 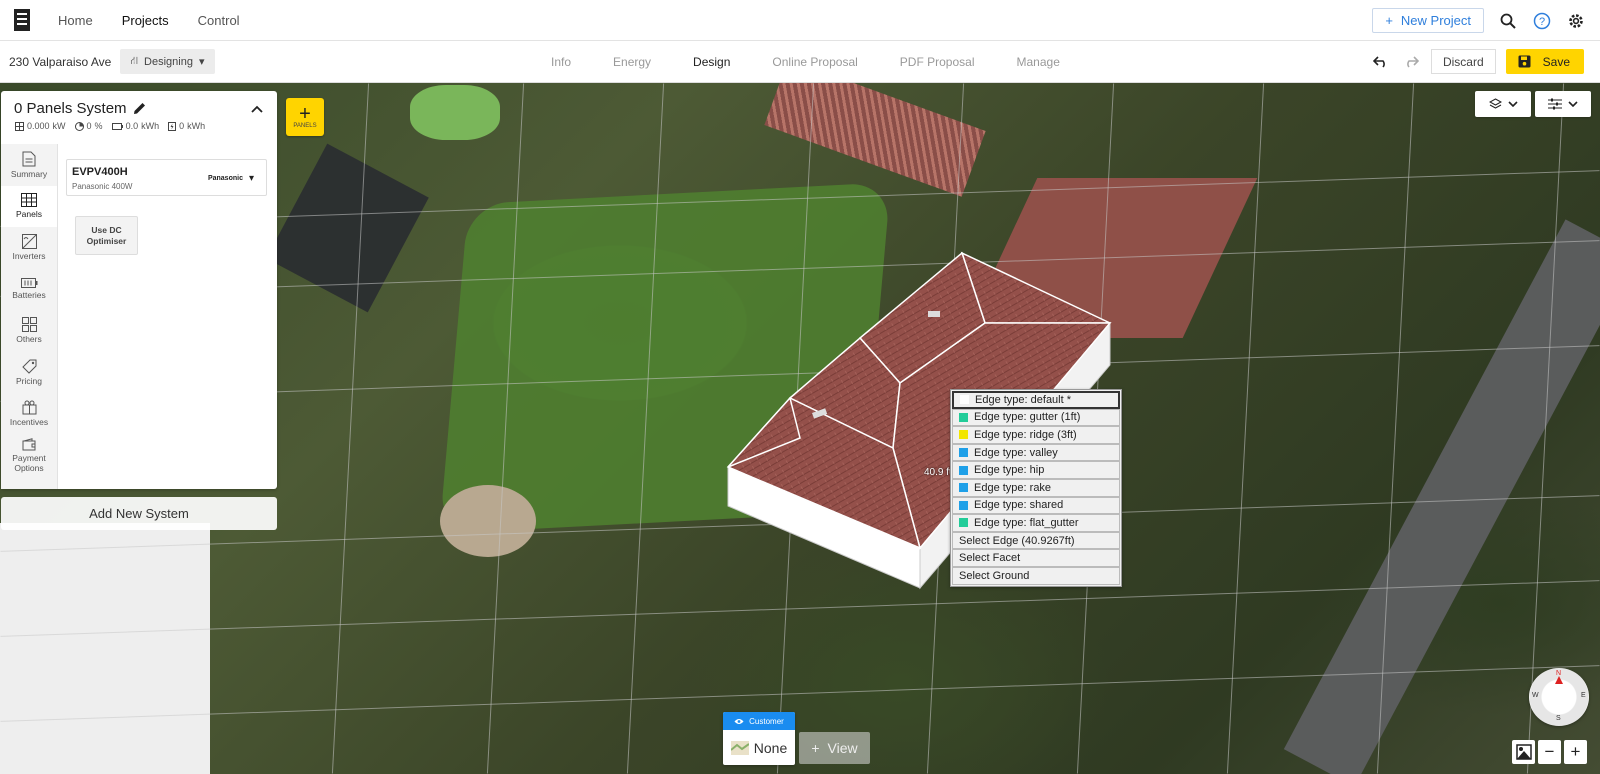 What do you see at coordinates (1038, 62) in the screenshot?
I see `tab-manage: Manage` at bounding box center [1038, 62].